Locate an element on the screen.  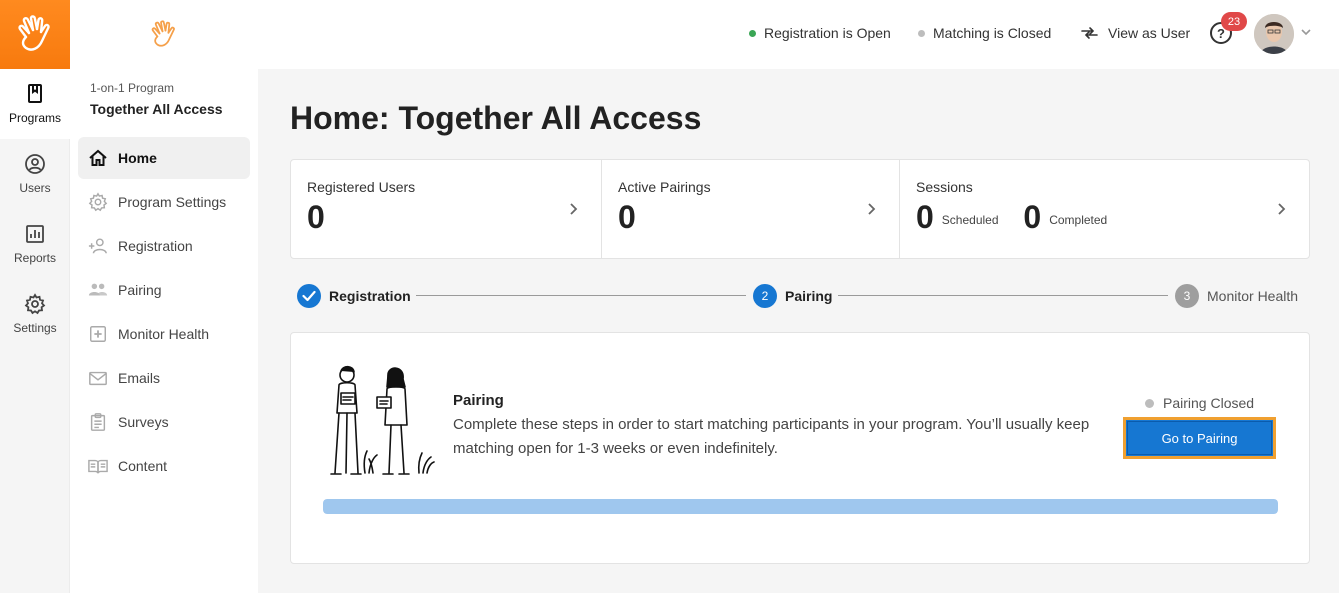
nav-item-emails: Emails is located at coordinates (164, 378).